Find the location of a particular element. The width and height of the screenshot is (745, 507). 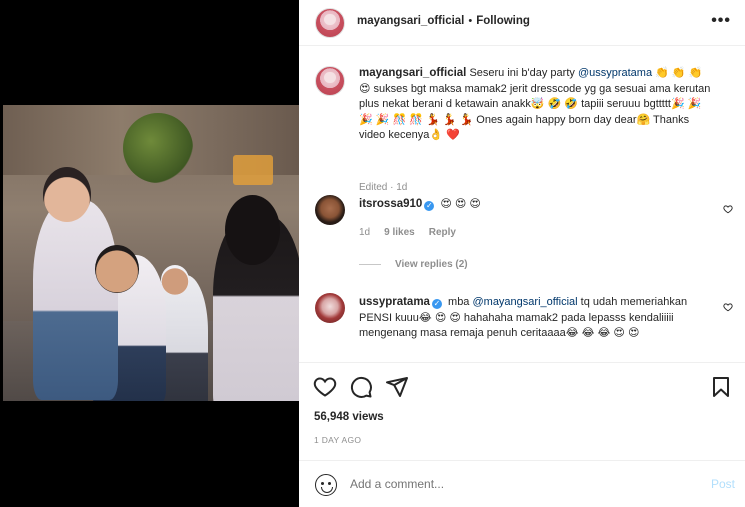

add-comment-input is located at coordinates (500, 484).